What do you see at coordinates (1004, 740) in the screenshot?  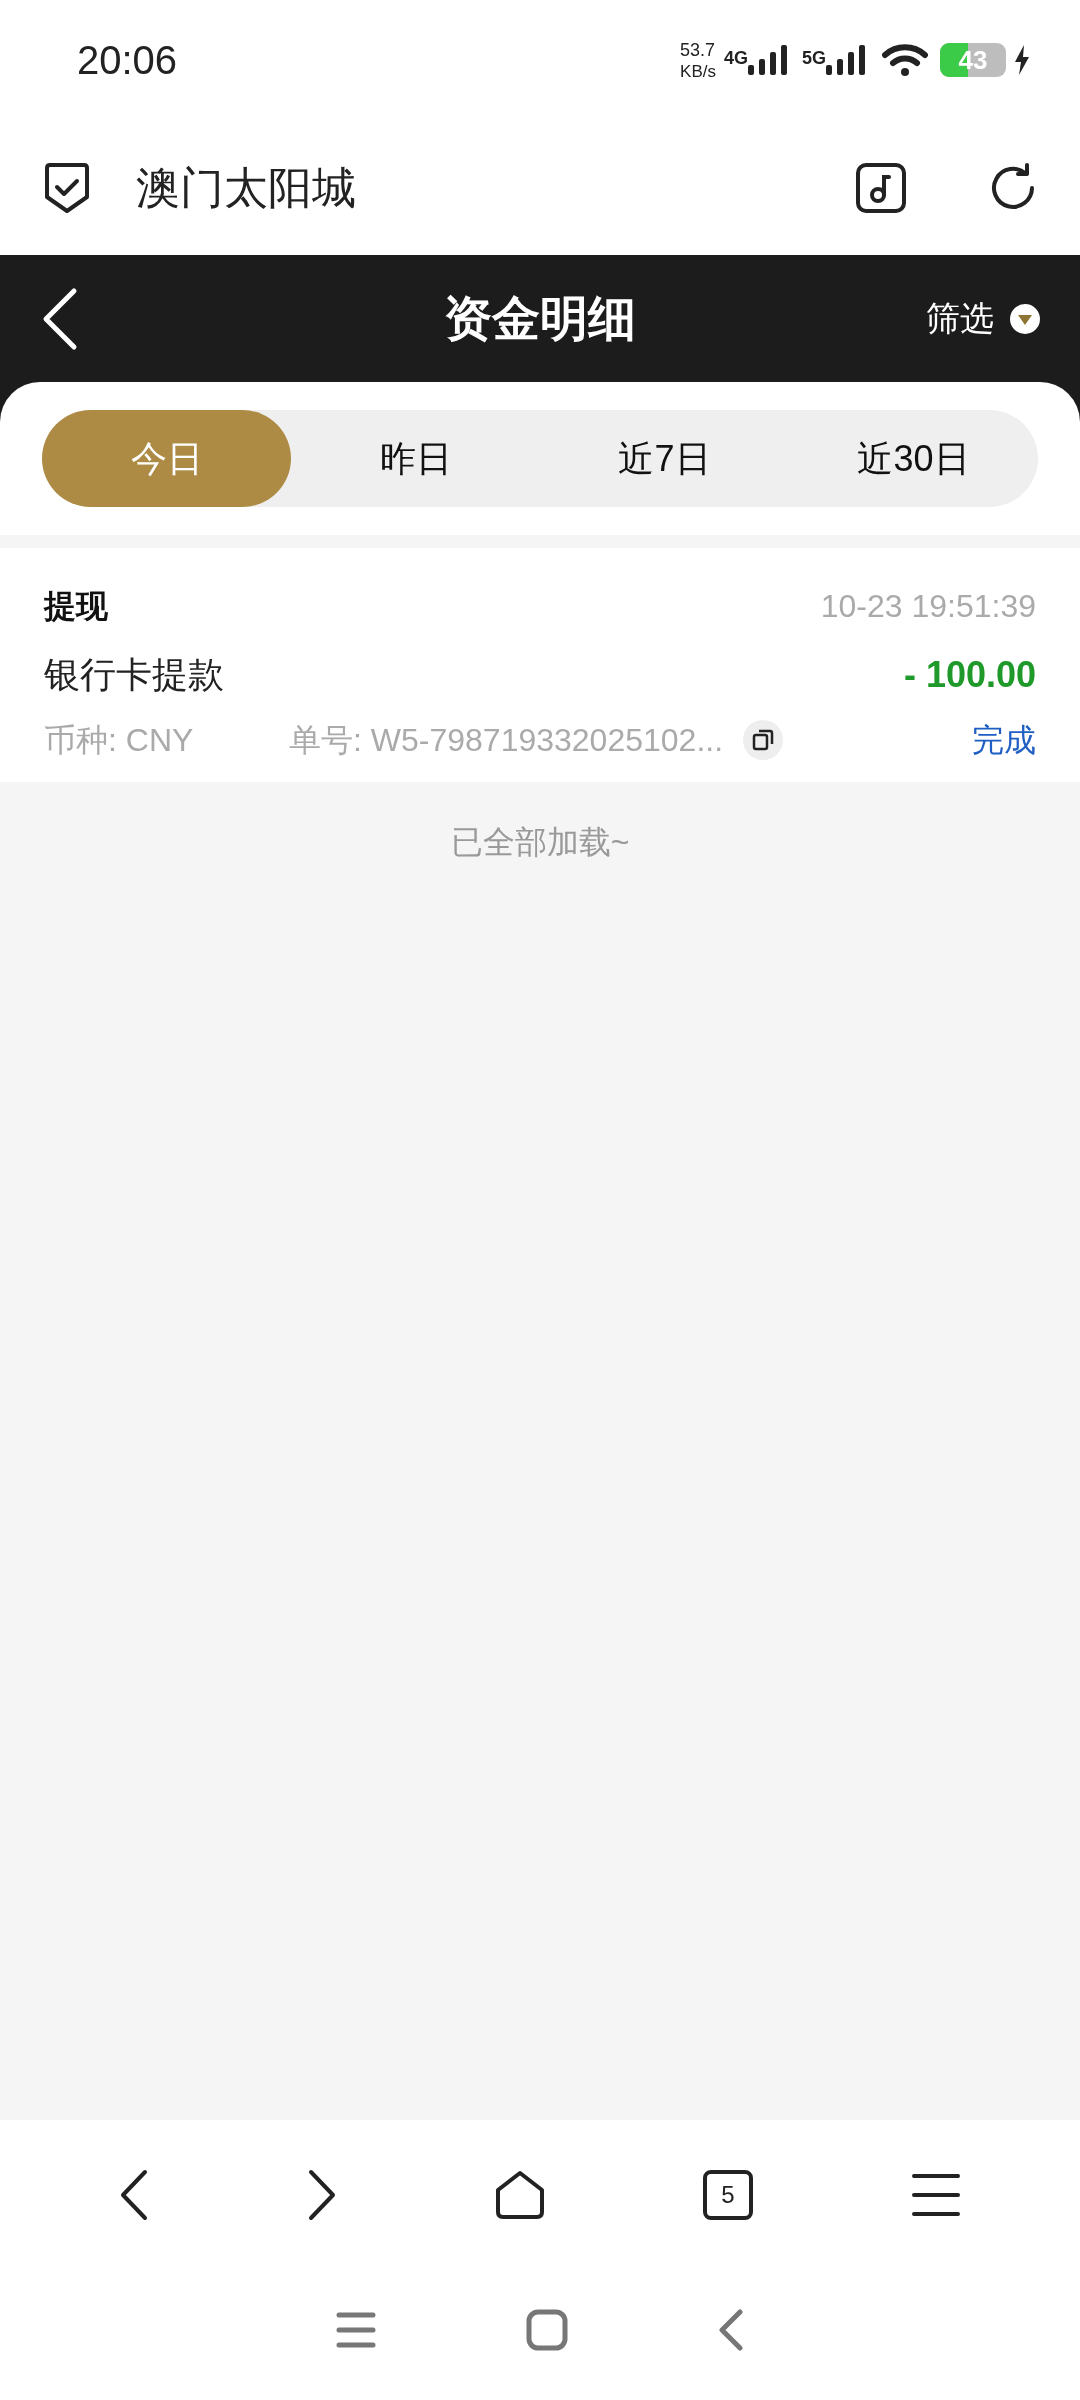 I see `transaction-status: 完成` at bounding box center [1004, 740].